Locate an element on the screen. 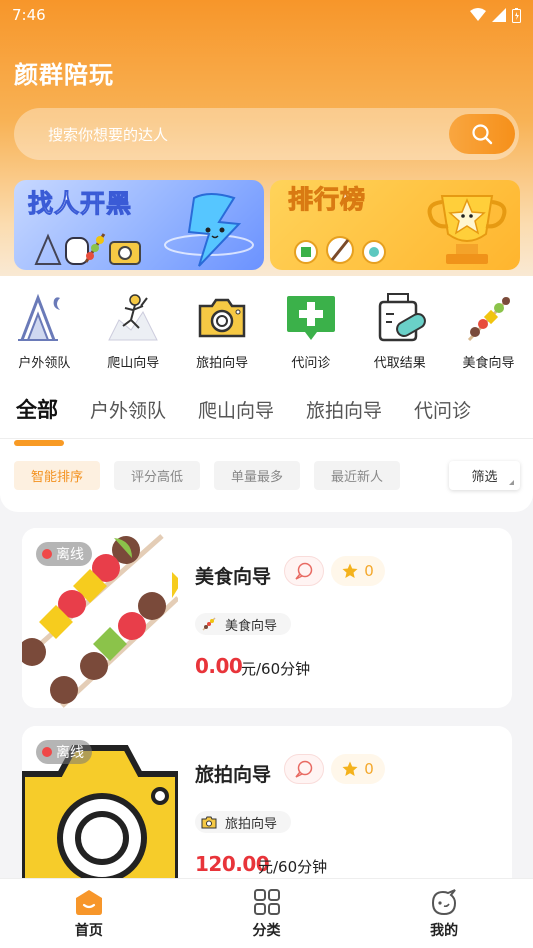 The image size is (533, 948). sort-filters: 智能排序 评分高低 单量最多 最近新人 is located at coordinates (207, 475).